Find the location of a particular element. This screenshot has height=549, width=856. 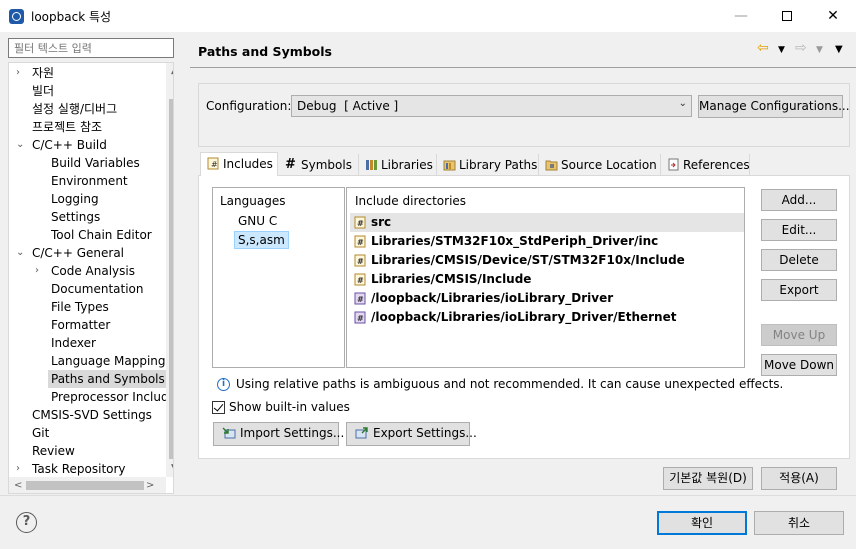

tab-libraries: Libraries is located at coordinates (398, 165).